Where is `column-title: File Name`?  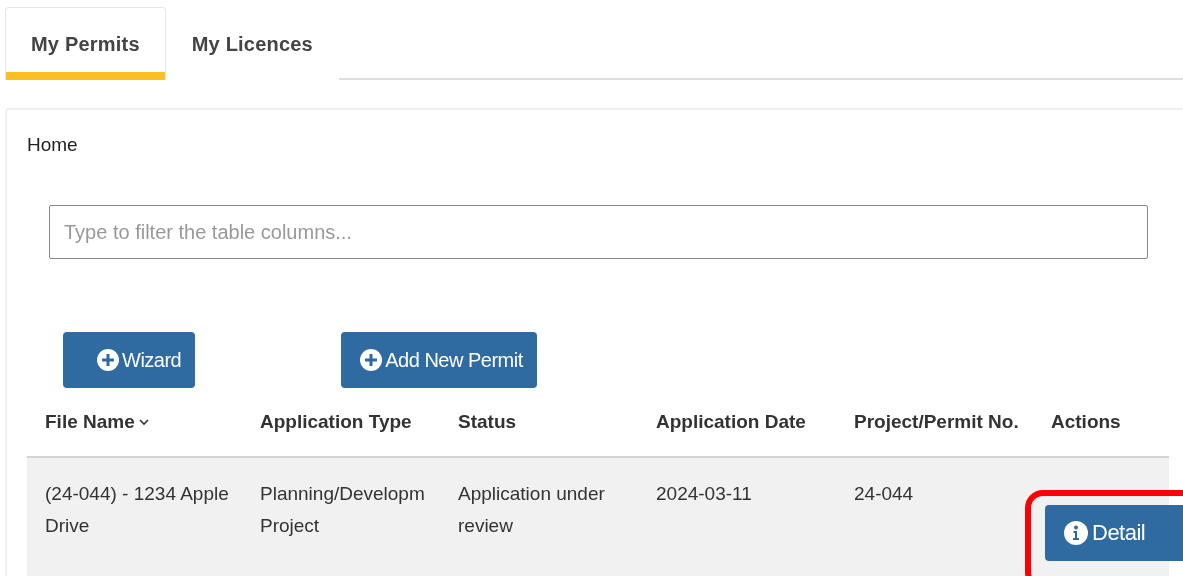 column-title: File Name is located at coordinates (90, 422).